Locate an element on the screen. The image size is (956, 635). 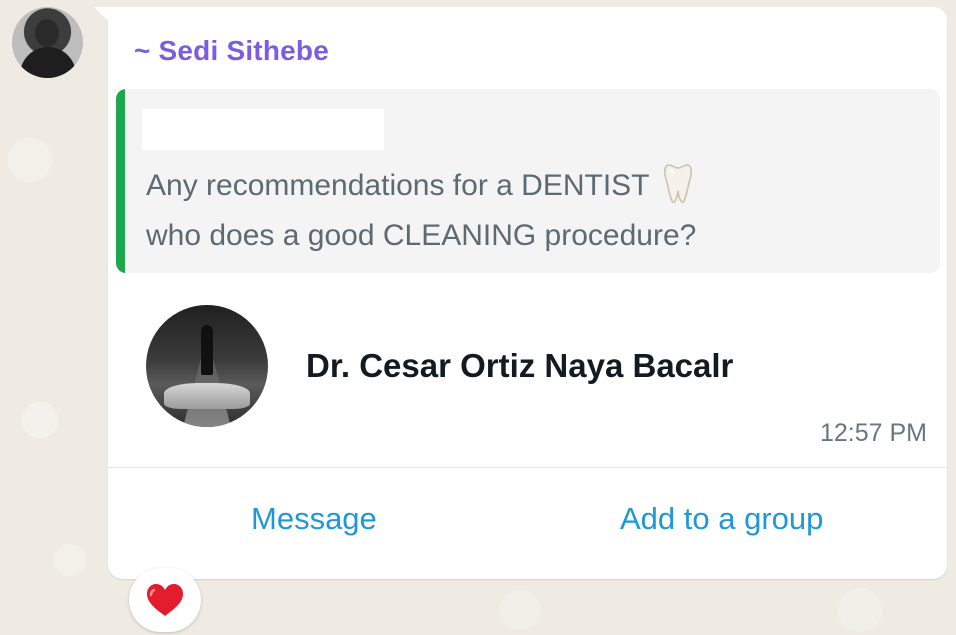
contact-name: Dr. Cesar Ortiz Naya Bacalr is located at coordinates (519, 366).